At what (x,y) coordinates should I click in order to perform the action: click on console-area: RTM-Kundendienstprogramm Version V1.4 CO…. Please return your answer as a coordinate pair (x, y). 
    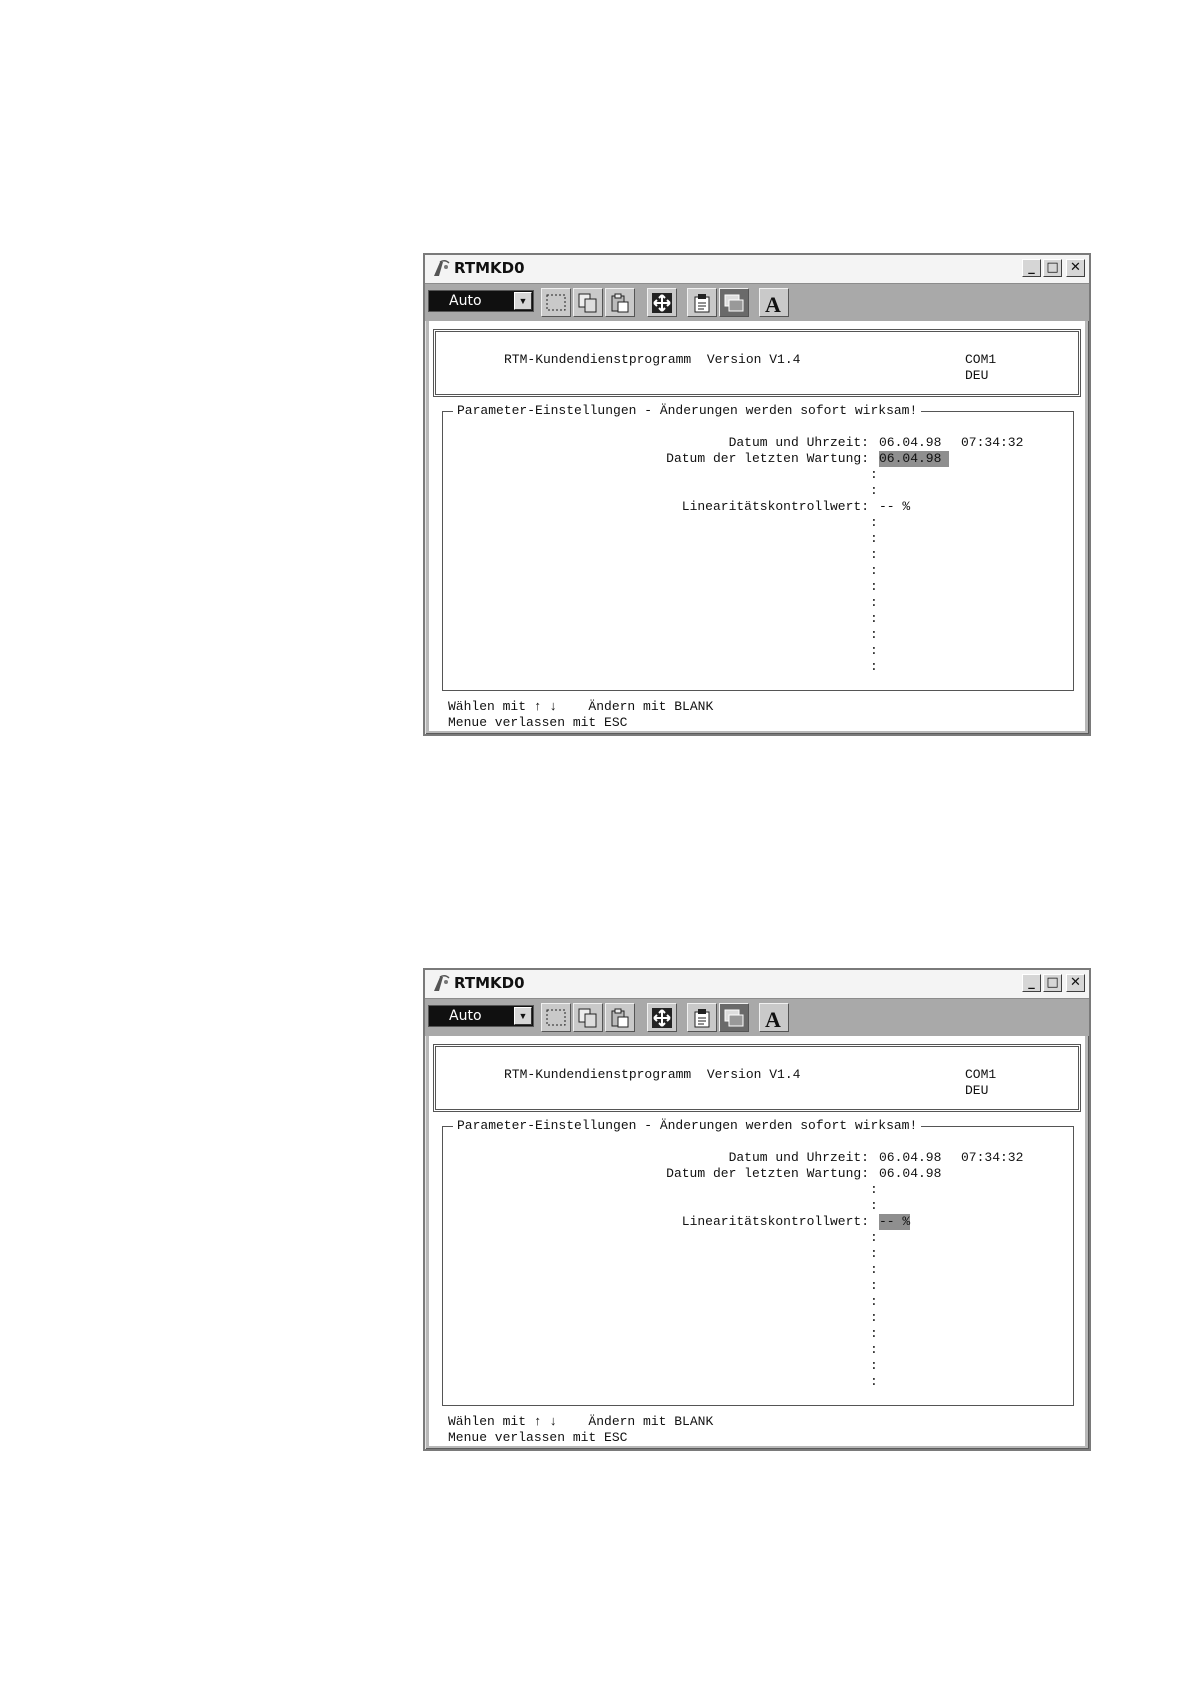
    Looking at the image, I should click on (757, 526).